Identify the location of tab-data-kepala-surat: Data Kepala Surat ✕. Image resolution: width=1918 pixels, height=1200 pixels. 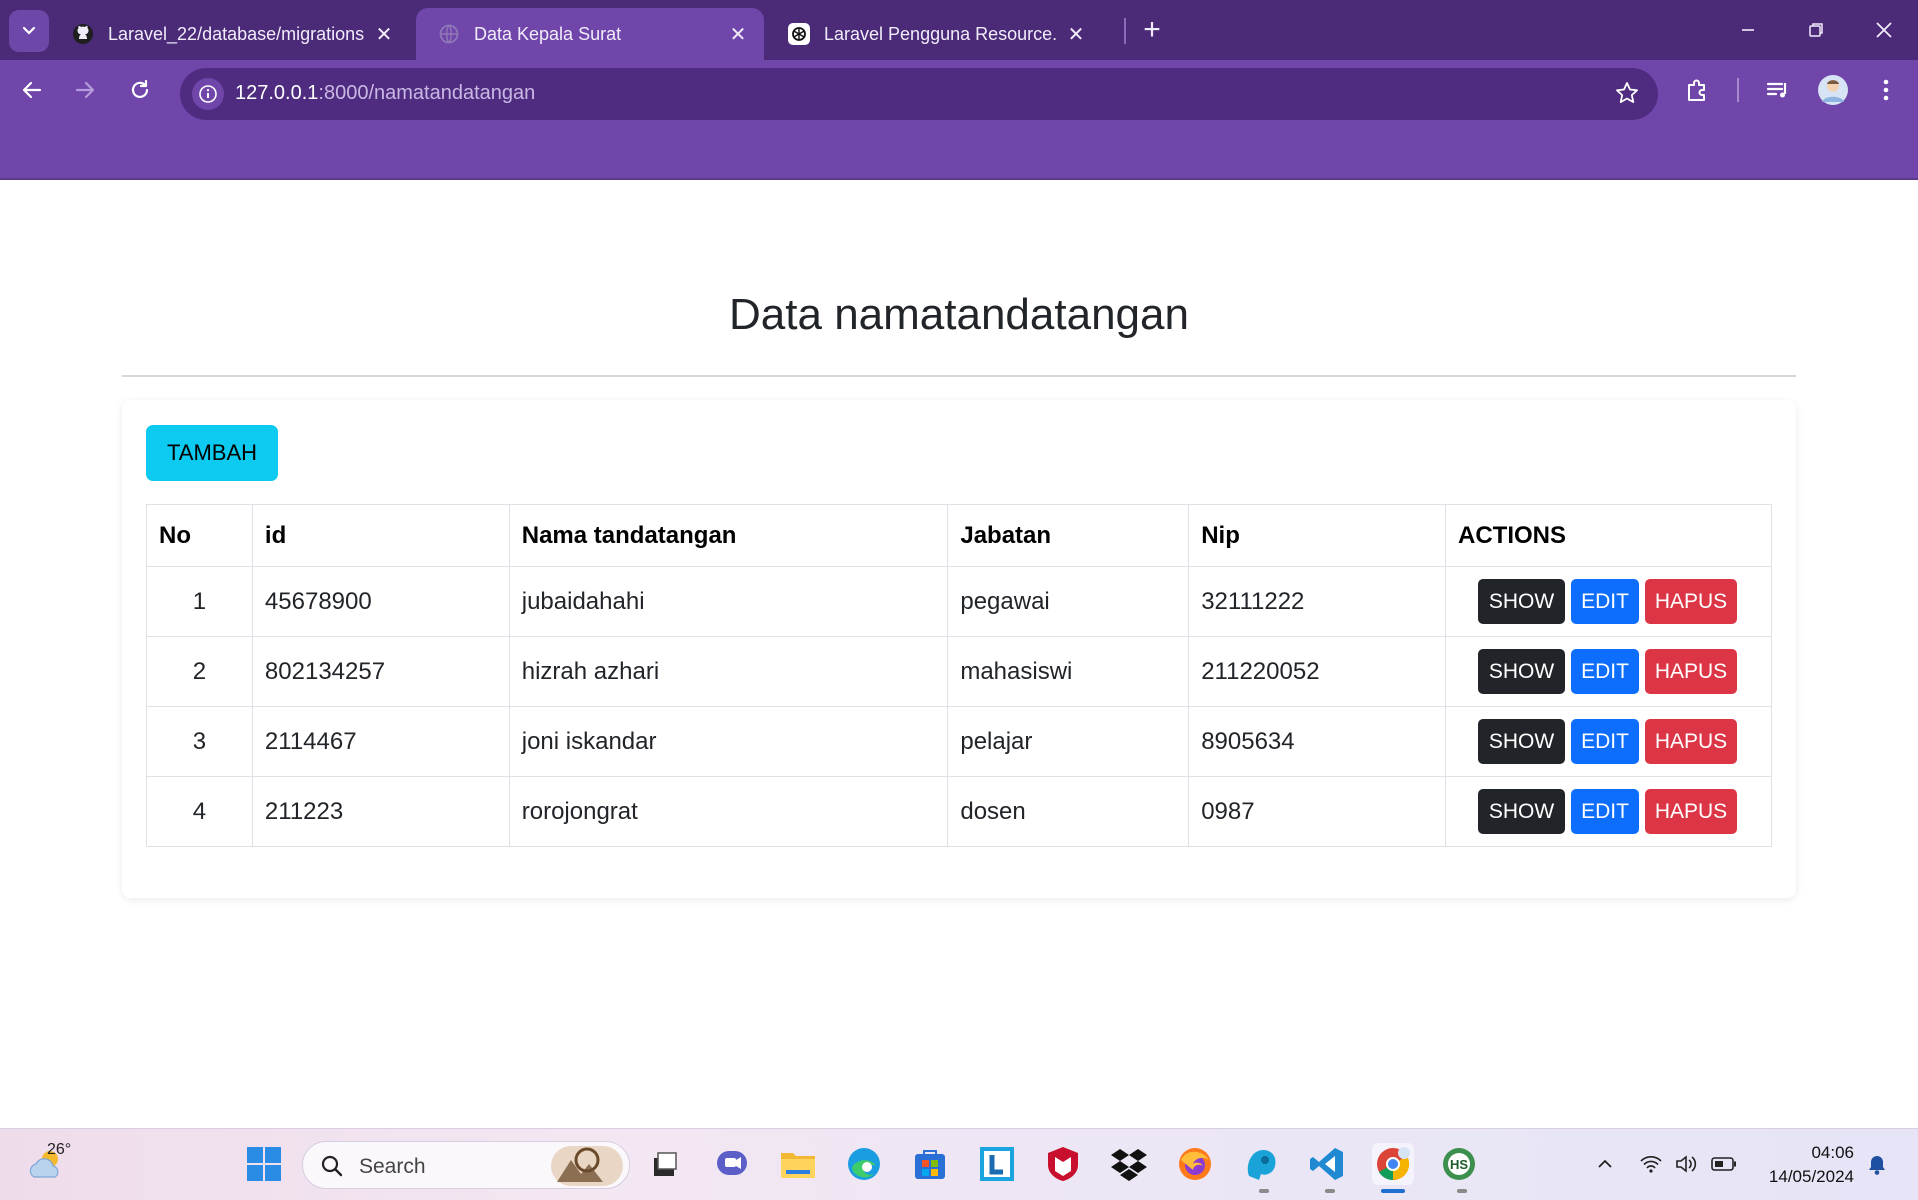
(590, 34).